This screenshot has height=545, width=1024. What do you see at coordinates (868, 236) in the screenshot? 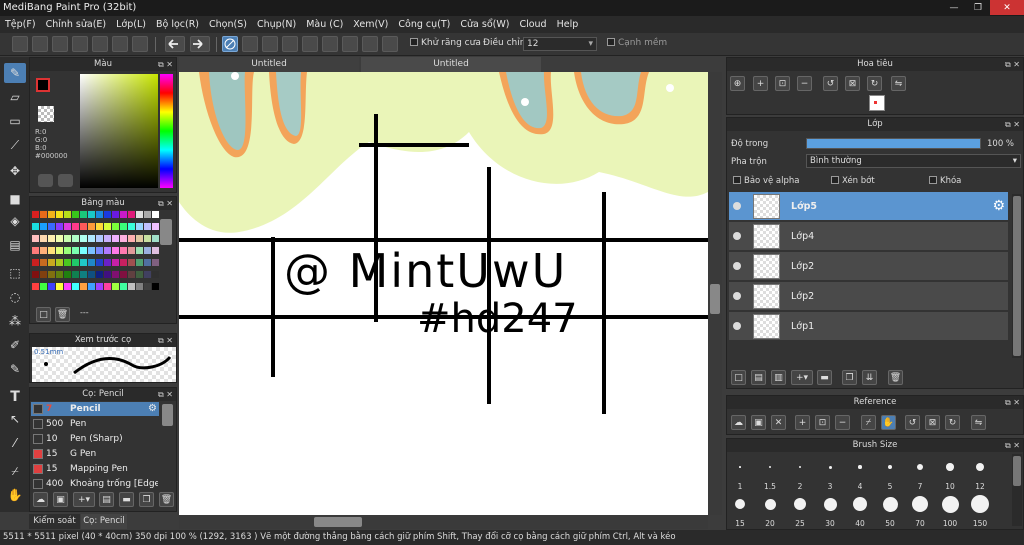
I see `layer-row-4: Lớp4` at bounding box center [868, 236].